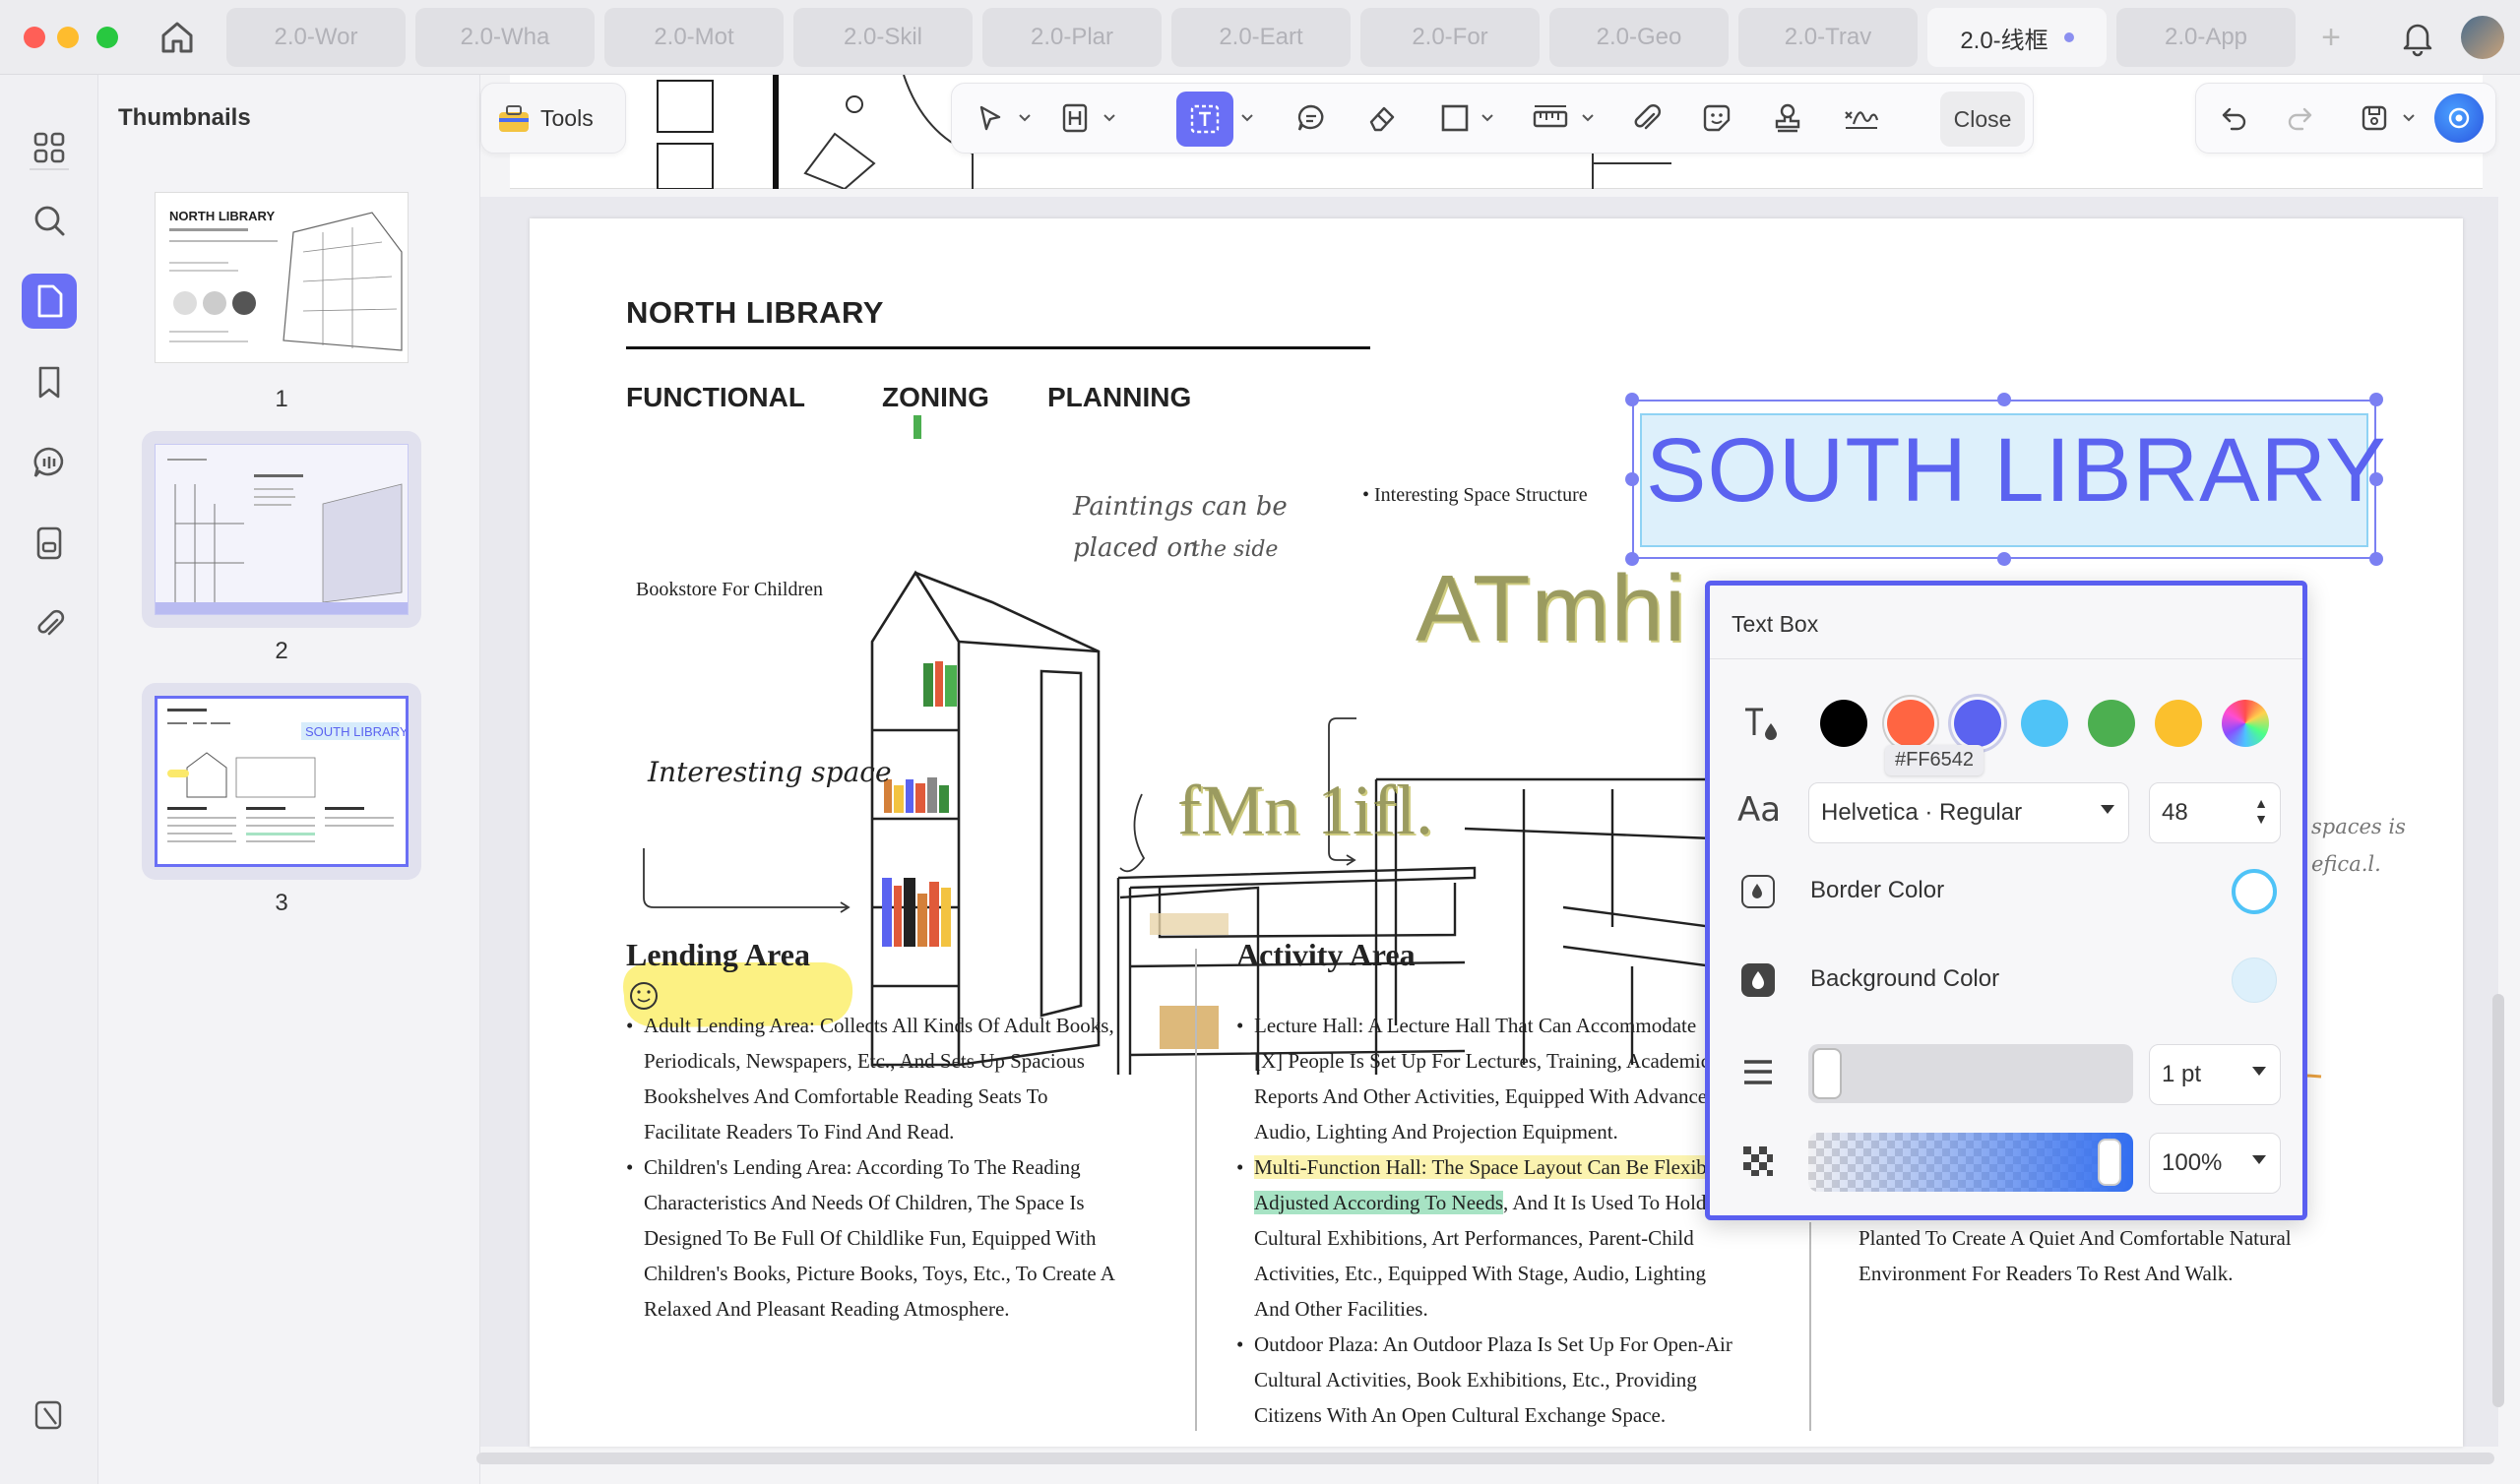 The width and height of the screenshot is (2520, 1484). Describe the element at coordinates (2206, 37) in the screenshot. I see `tab-11: 2.0-App` at that location.